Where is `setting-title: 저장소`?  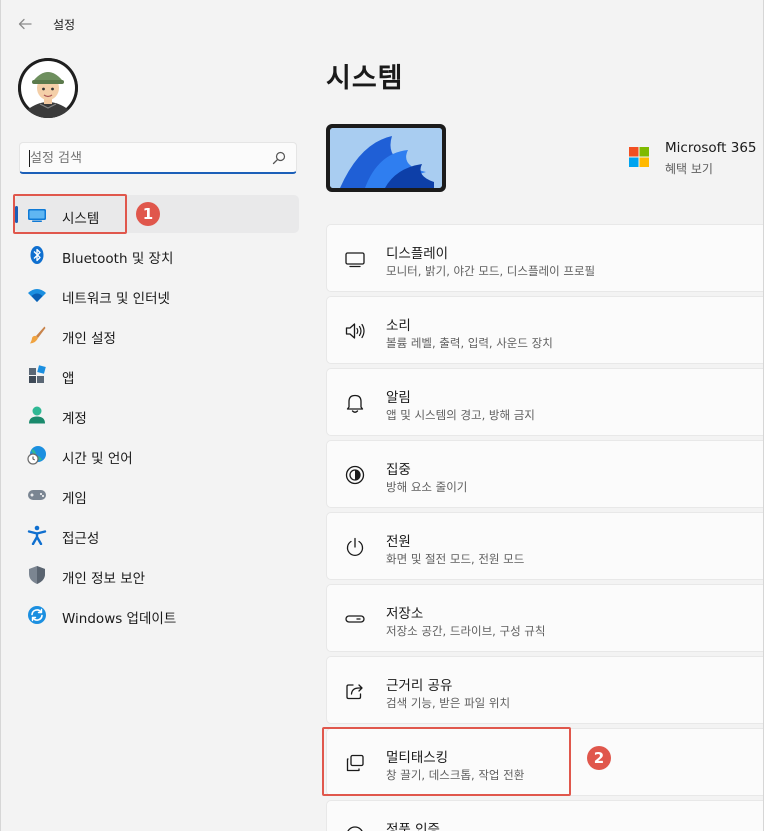 setting-title: 저장소 is located at coordinates (405, 614).